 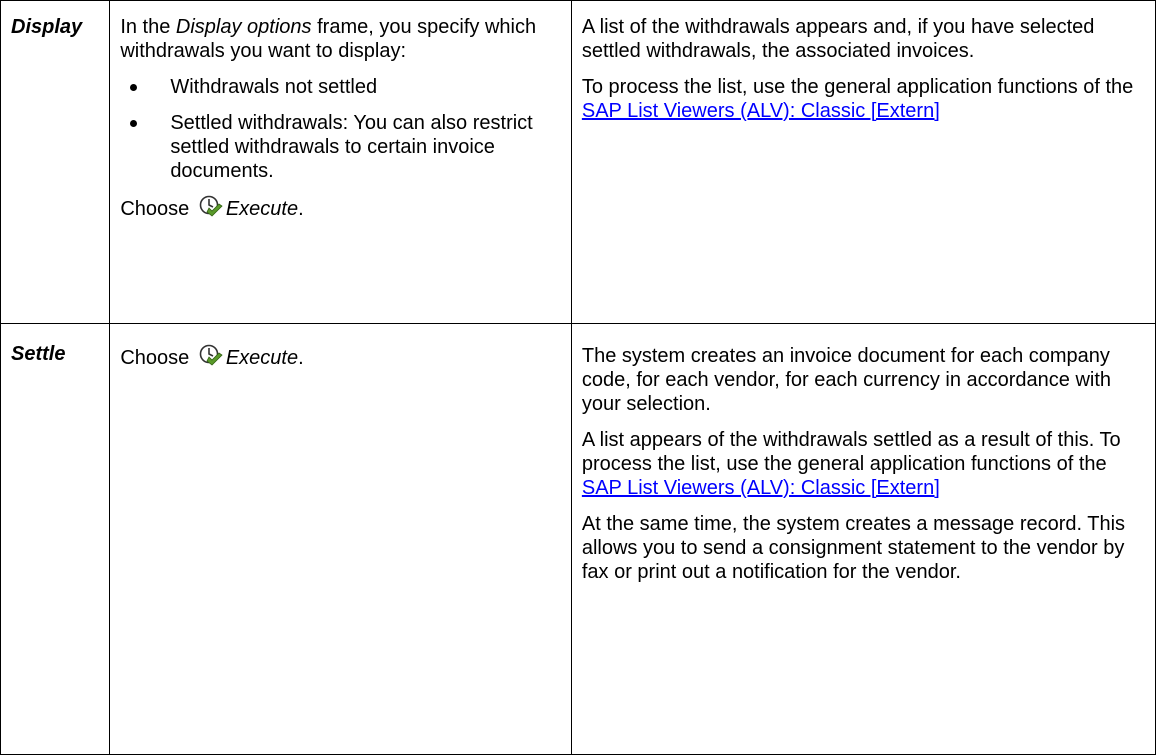 What do you see at coordinates (55, 539) in the screenshot?
I see `step-label-settle: Settle` at bounding box center [55, 539].